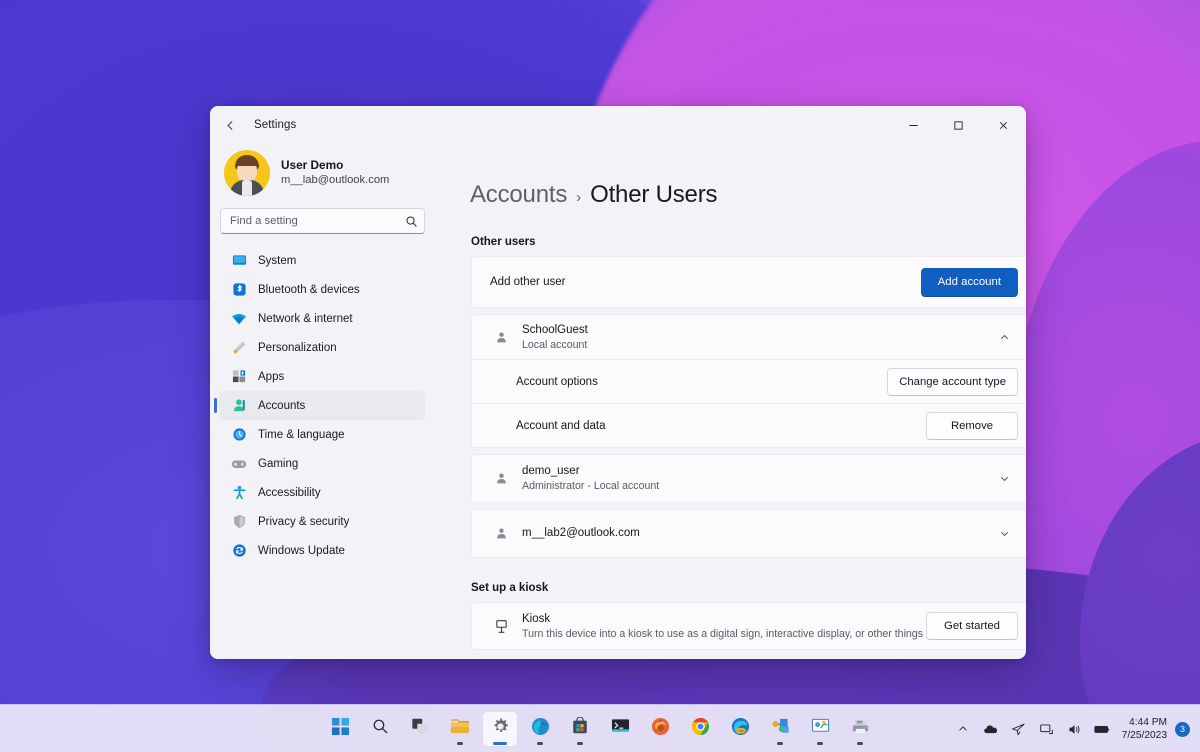 Image resolution: width=1200 pixels, height=752 pixels. I want to click on sidebar-item-accounts: Accounts, so click(319, 405).